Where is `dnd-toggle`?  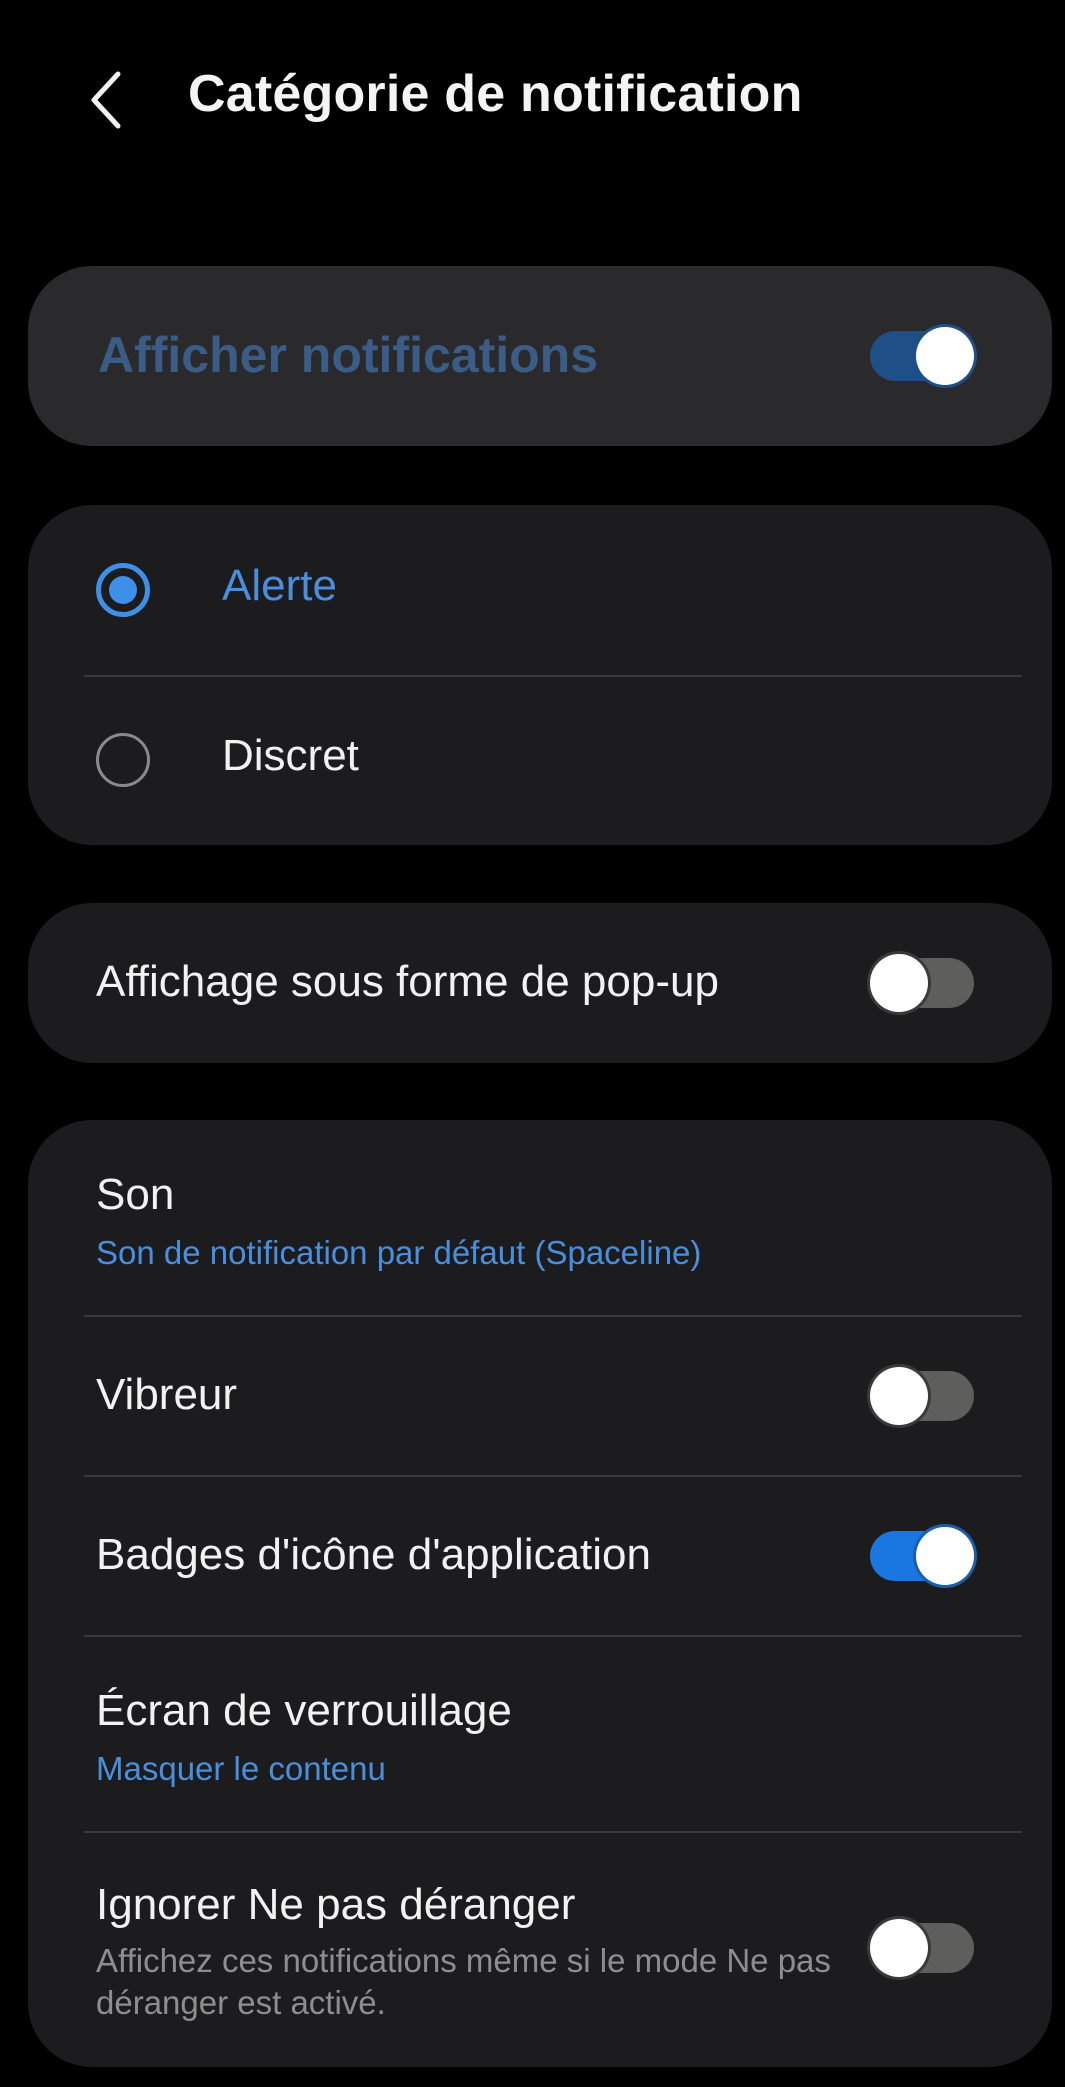
dnd-toggle is located at coordinates (922, 1948).